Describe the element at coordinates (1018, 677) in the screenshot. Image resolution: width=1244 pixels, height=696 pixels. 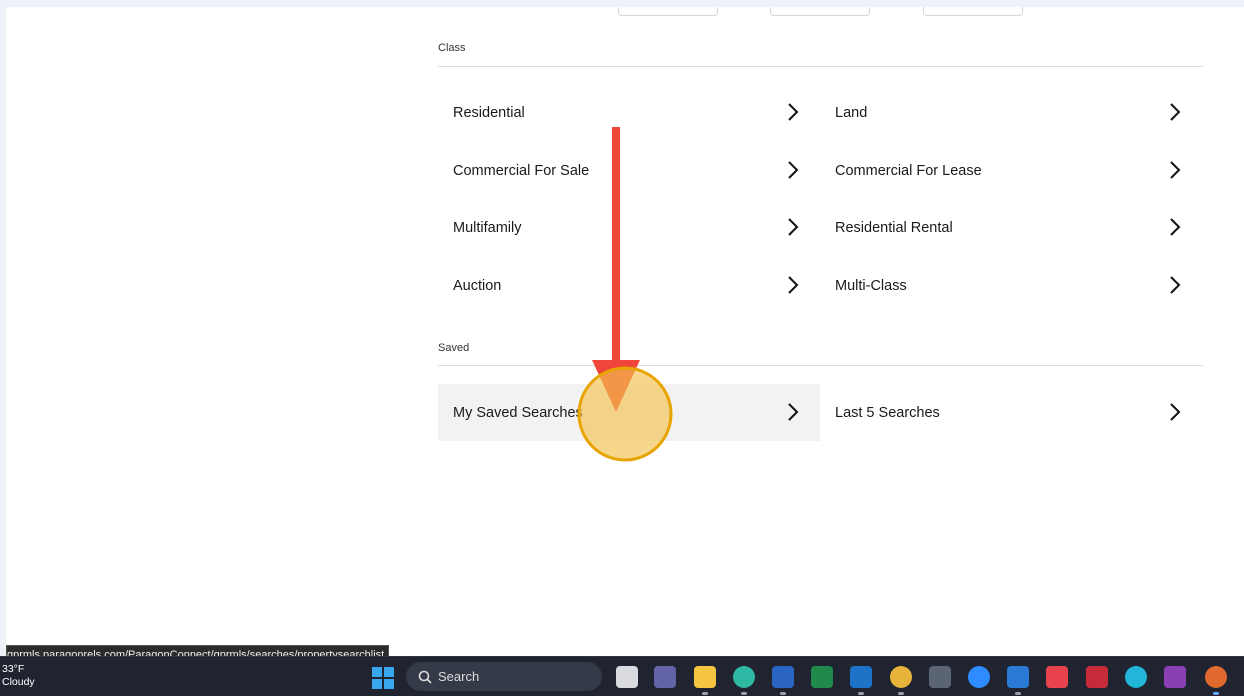
I see `remine-icon` at that location.